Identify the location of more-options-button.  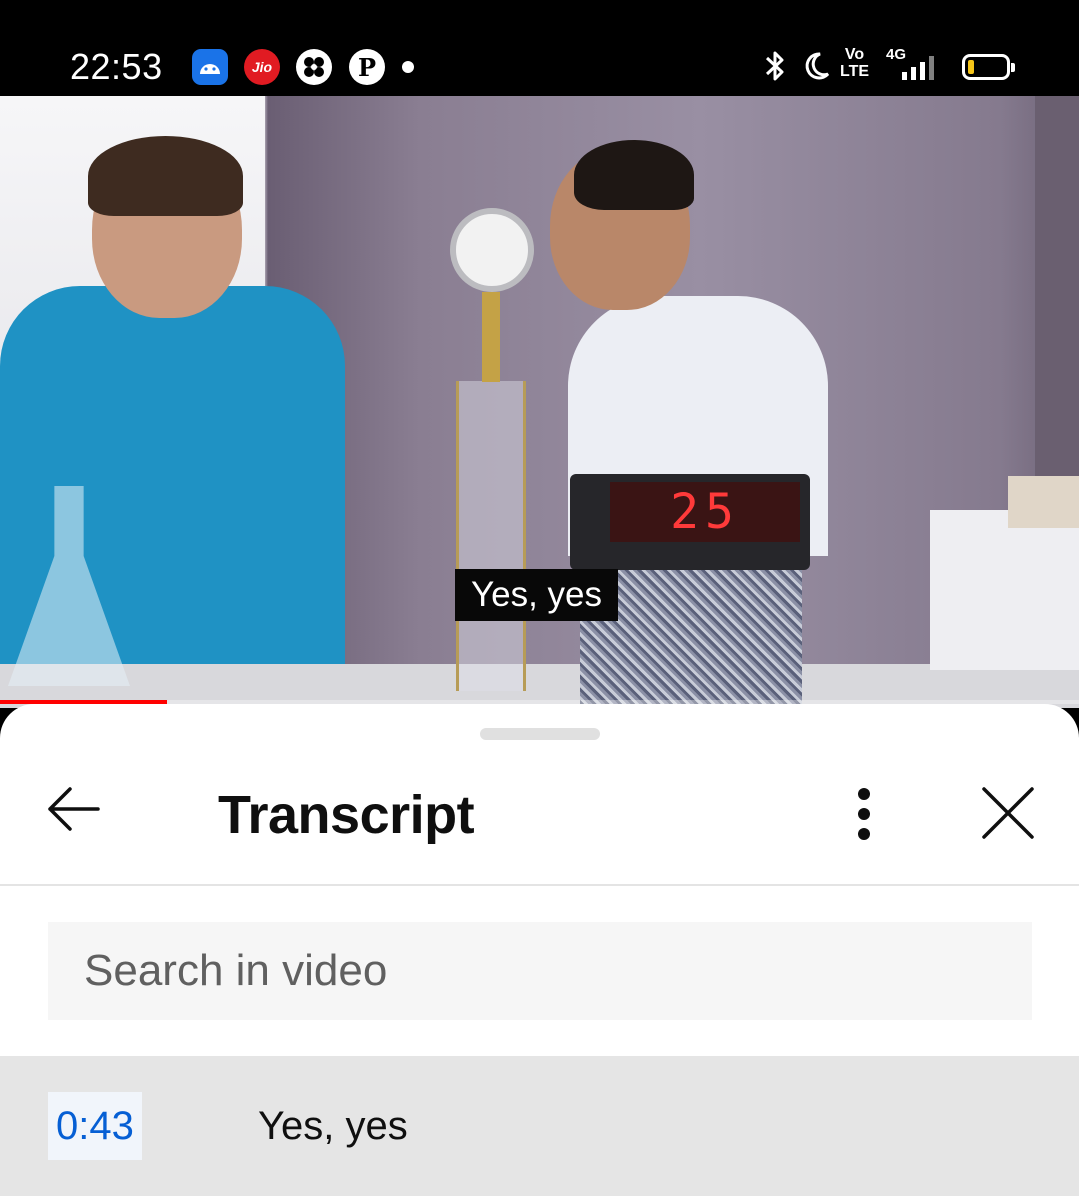
(864, 814).